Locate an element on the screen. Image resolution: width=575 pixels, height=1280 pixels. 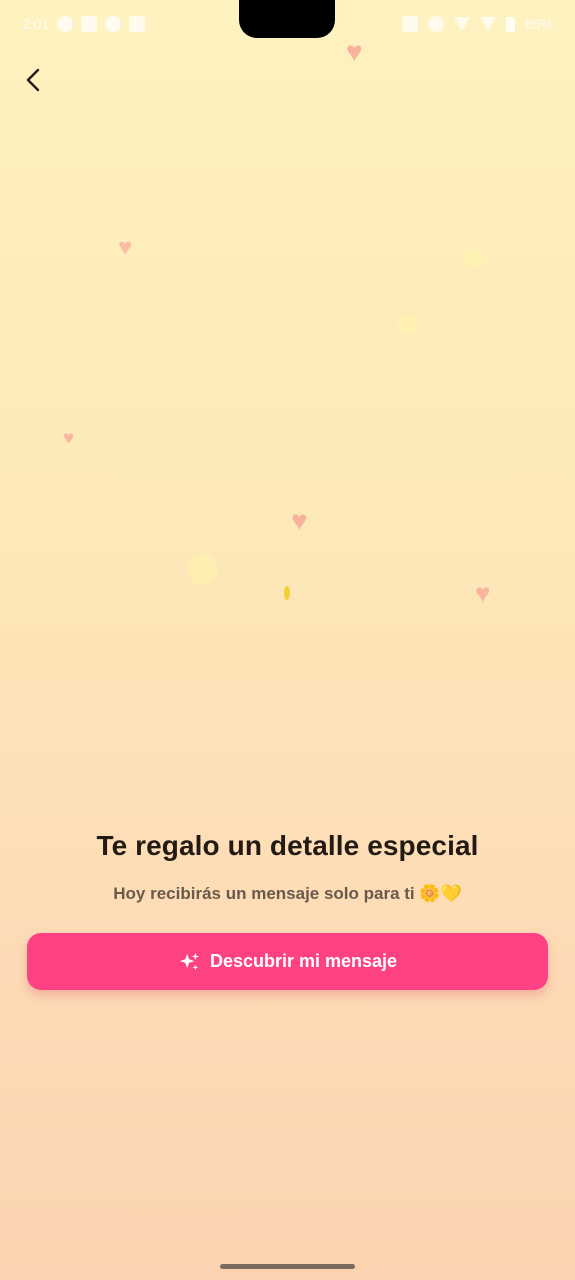
status-left: 2:01 is located at coordinates (84, 24).